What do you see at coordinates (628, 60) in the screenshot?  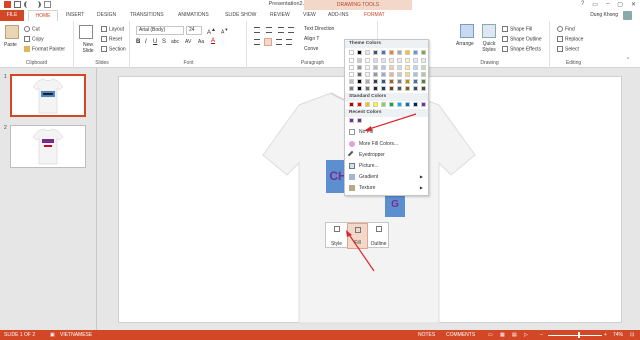 I see `collapse-ribbon-icon: ⌃` at bounding box center [628, 60].